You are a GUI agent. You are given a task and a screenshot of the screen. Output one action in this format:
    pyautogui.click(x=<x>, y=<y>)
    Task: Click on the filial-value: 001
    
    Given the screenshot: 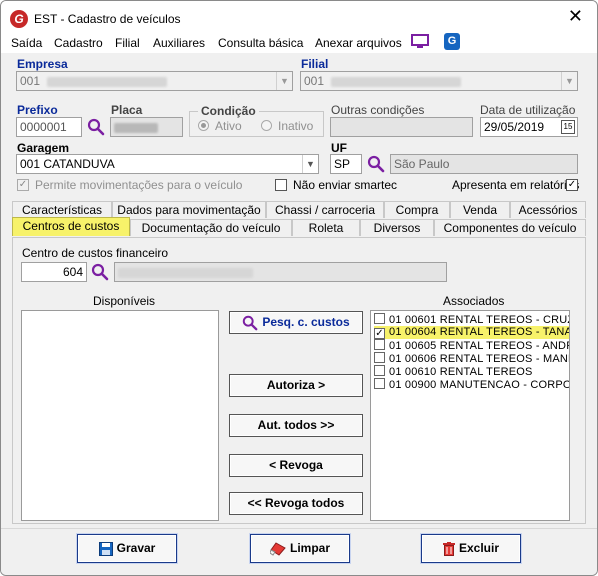 What is the action you would take?
    pyautogui.click(x=314, y=81)
    